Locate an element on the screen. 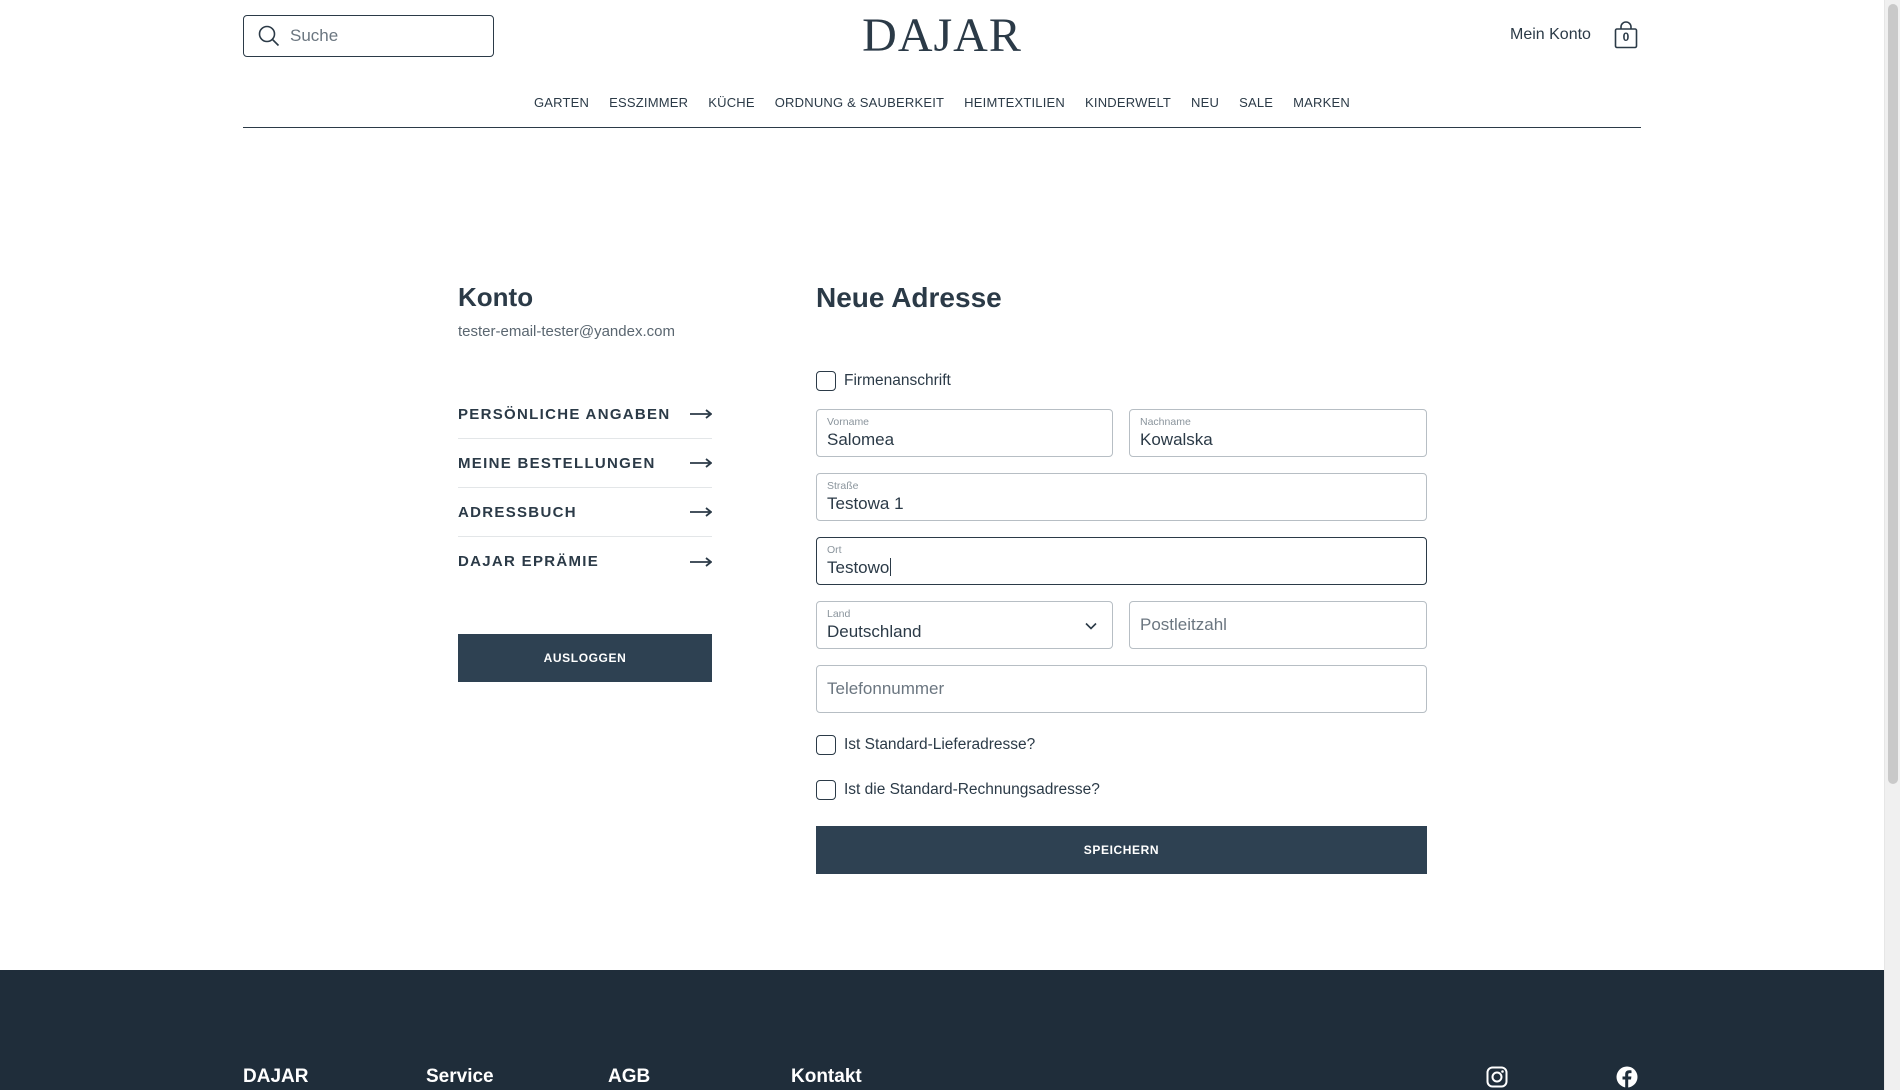 This screenshot has height=1090, width=1900. country-label: Land is located at coordinates (839, 614).